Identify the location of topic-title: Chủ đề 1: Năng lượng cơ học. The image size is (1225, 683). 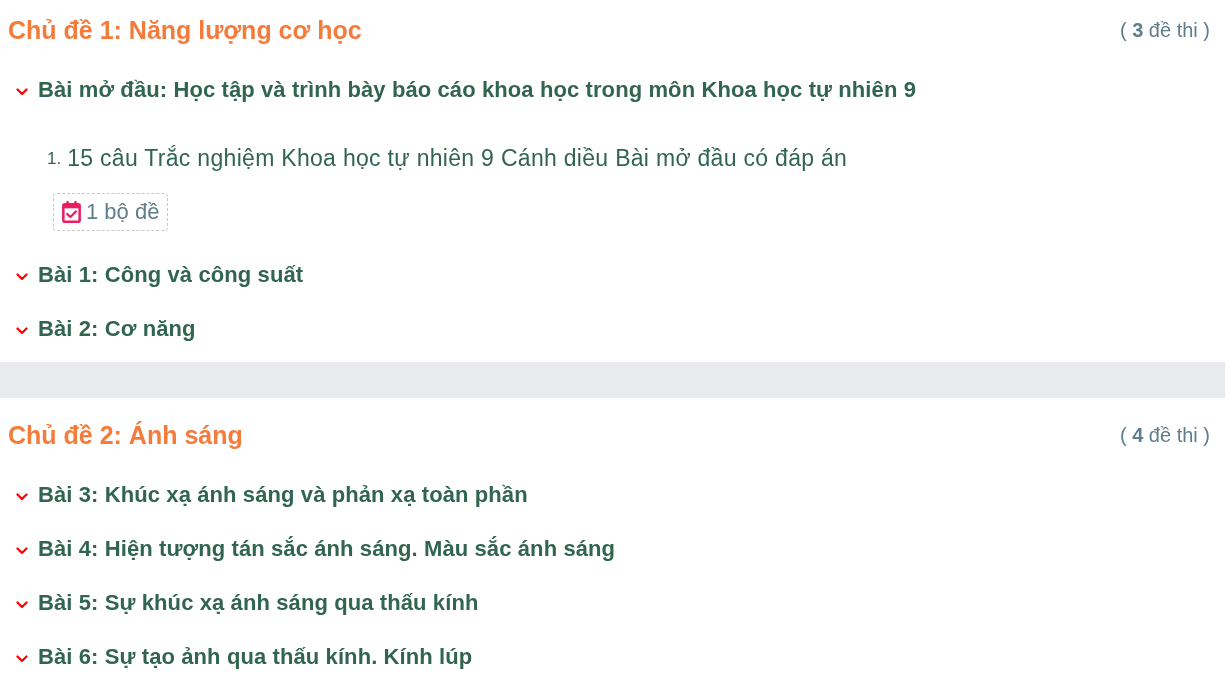
(185, 30).